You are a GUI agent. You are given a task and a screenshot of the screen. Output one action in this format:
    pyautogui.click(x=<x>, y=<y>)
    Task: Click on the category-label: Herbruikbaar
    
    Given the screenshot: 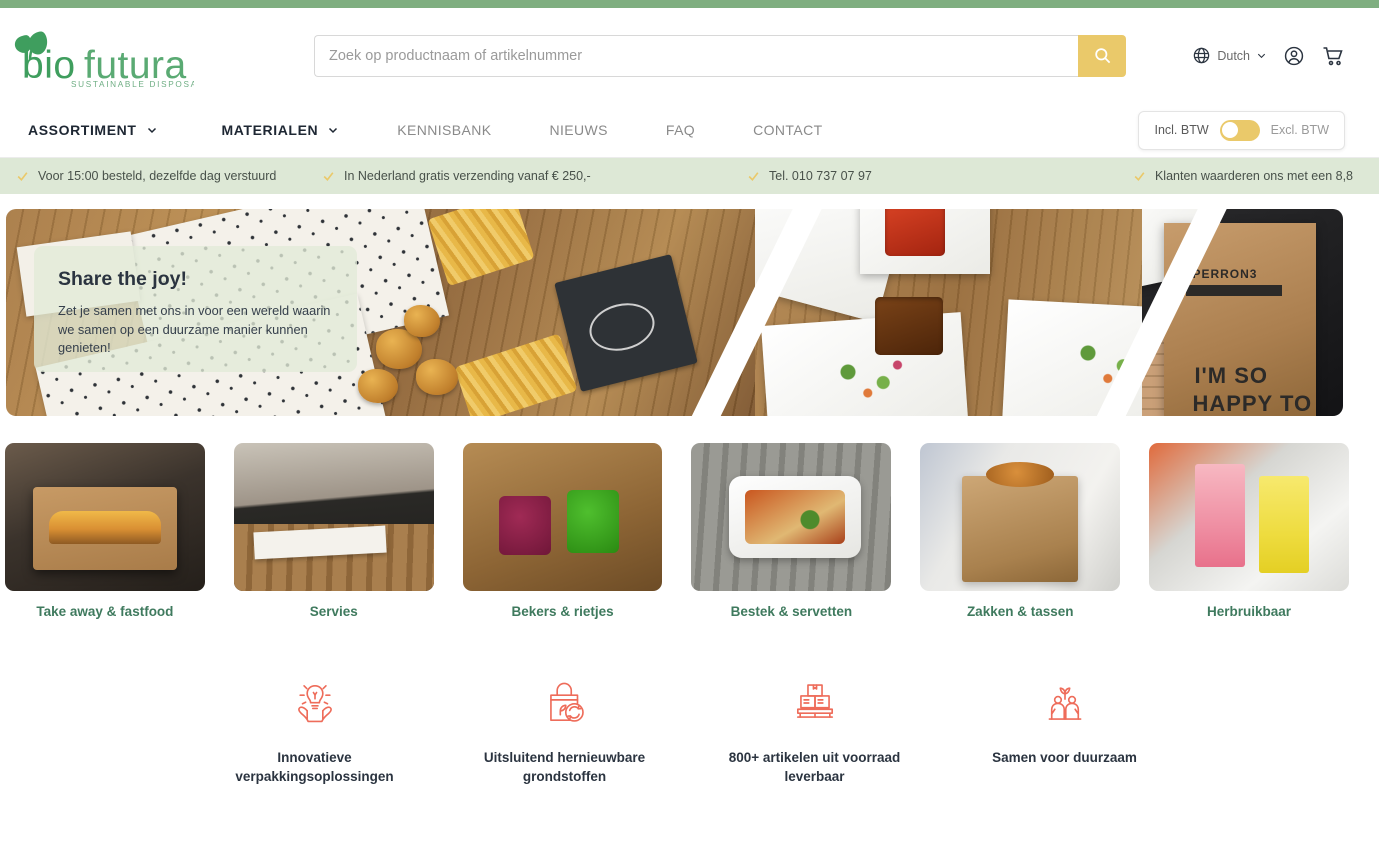 What is the action you would take?
    pyautogui.click(x=1249, y=611)
    